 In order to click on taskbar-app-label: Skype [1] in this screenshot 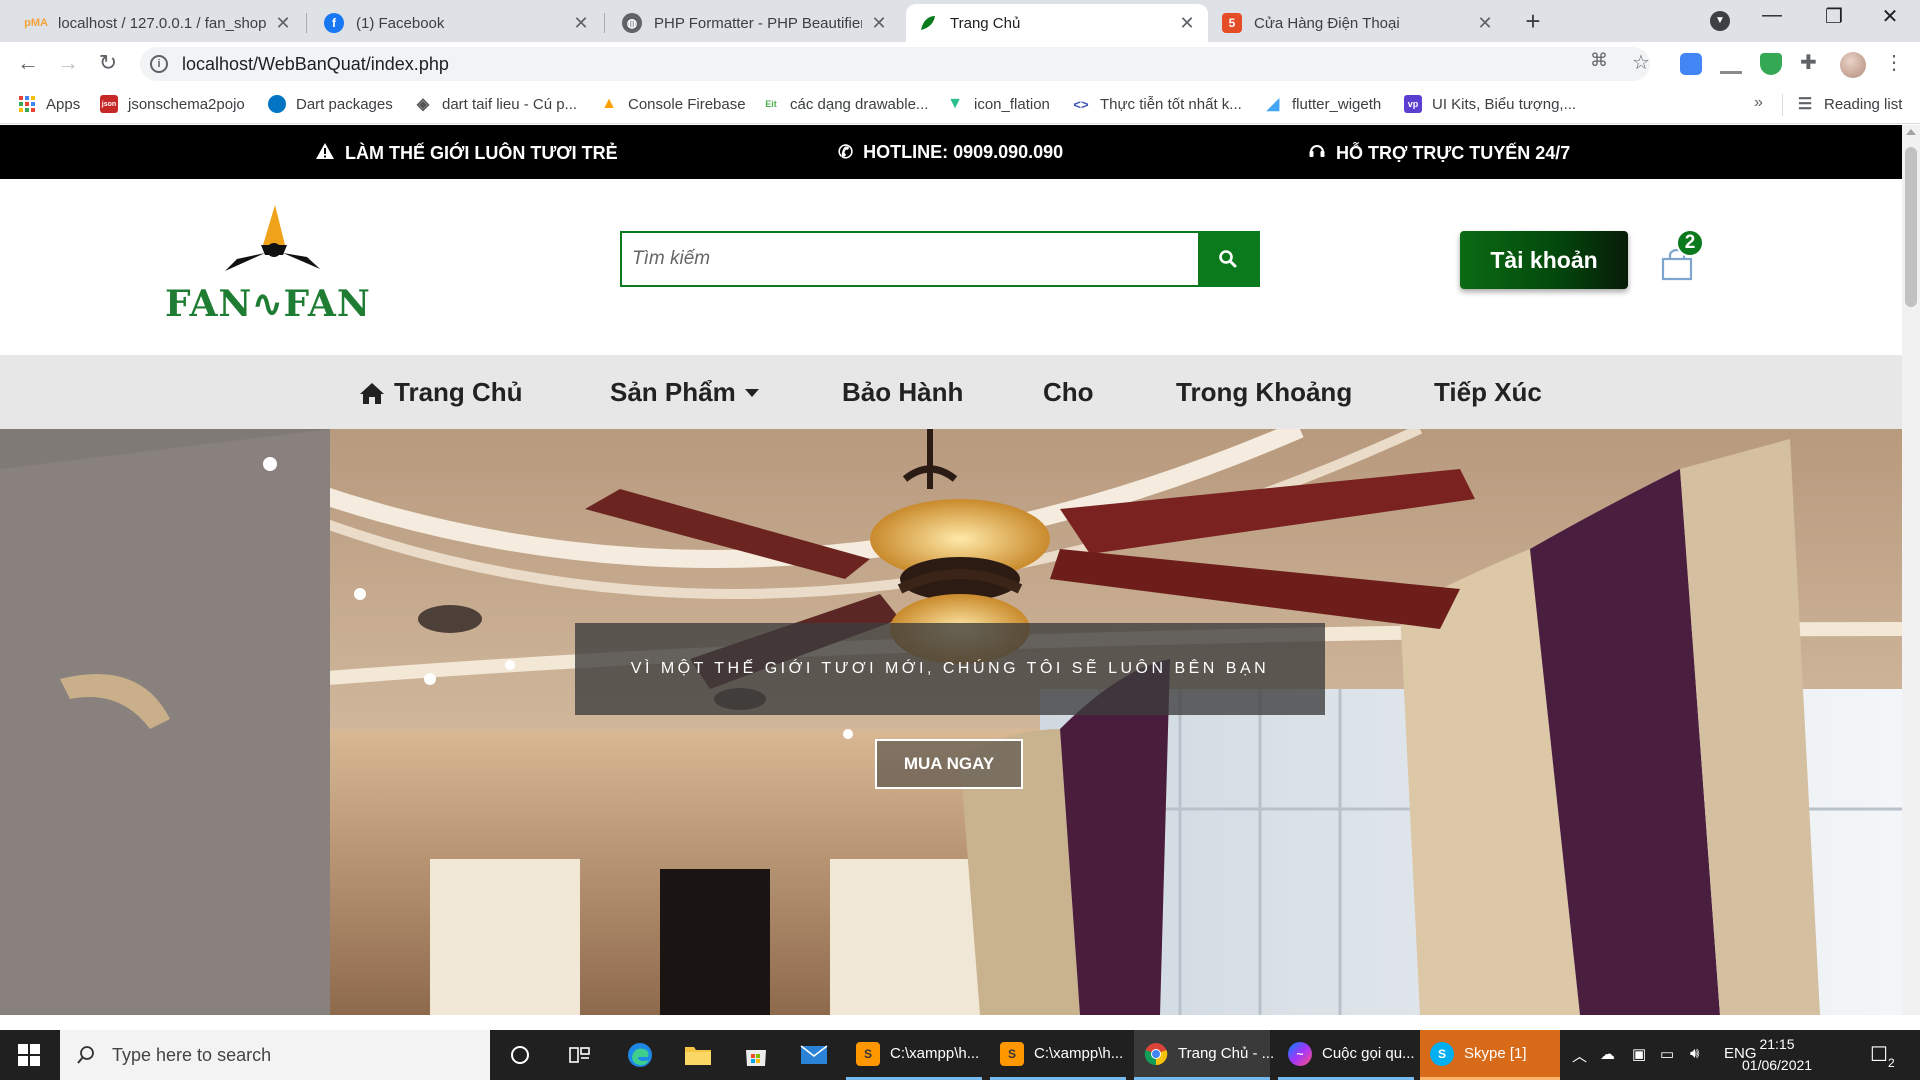, I will do `click(1495, 1053)`.